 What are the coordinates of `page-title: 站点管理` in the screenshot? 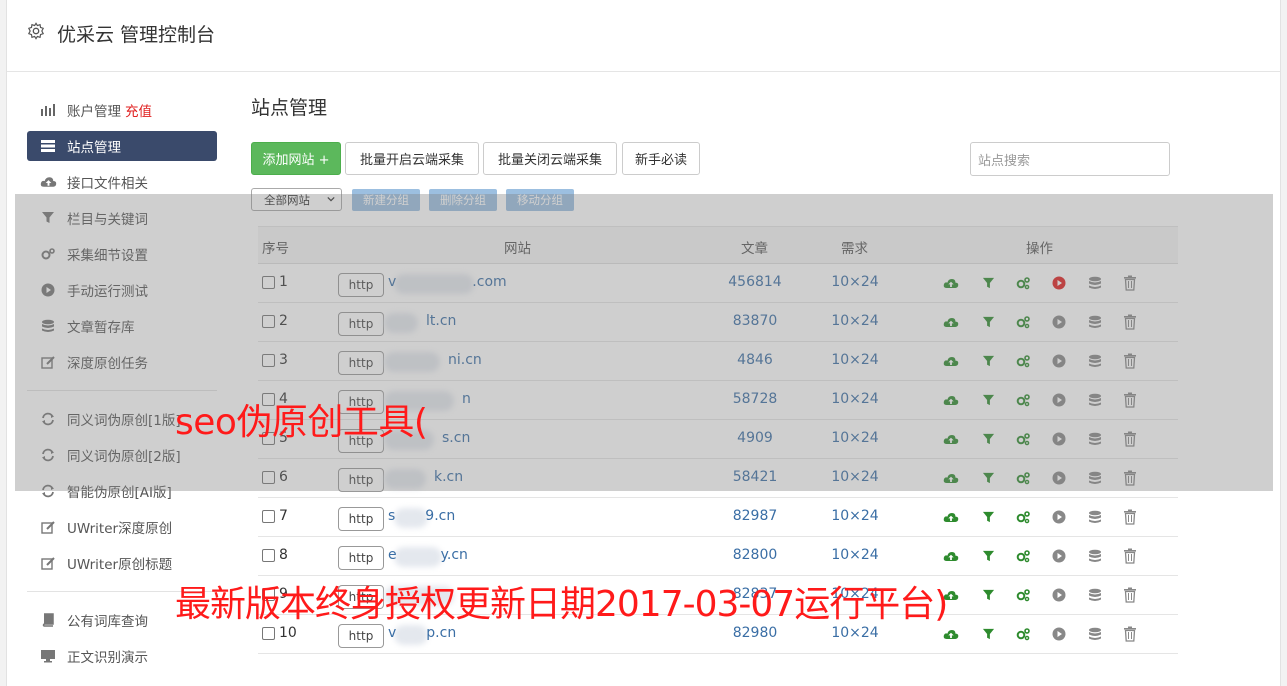 It's located at (289, 108).